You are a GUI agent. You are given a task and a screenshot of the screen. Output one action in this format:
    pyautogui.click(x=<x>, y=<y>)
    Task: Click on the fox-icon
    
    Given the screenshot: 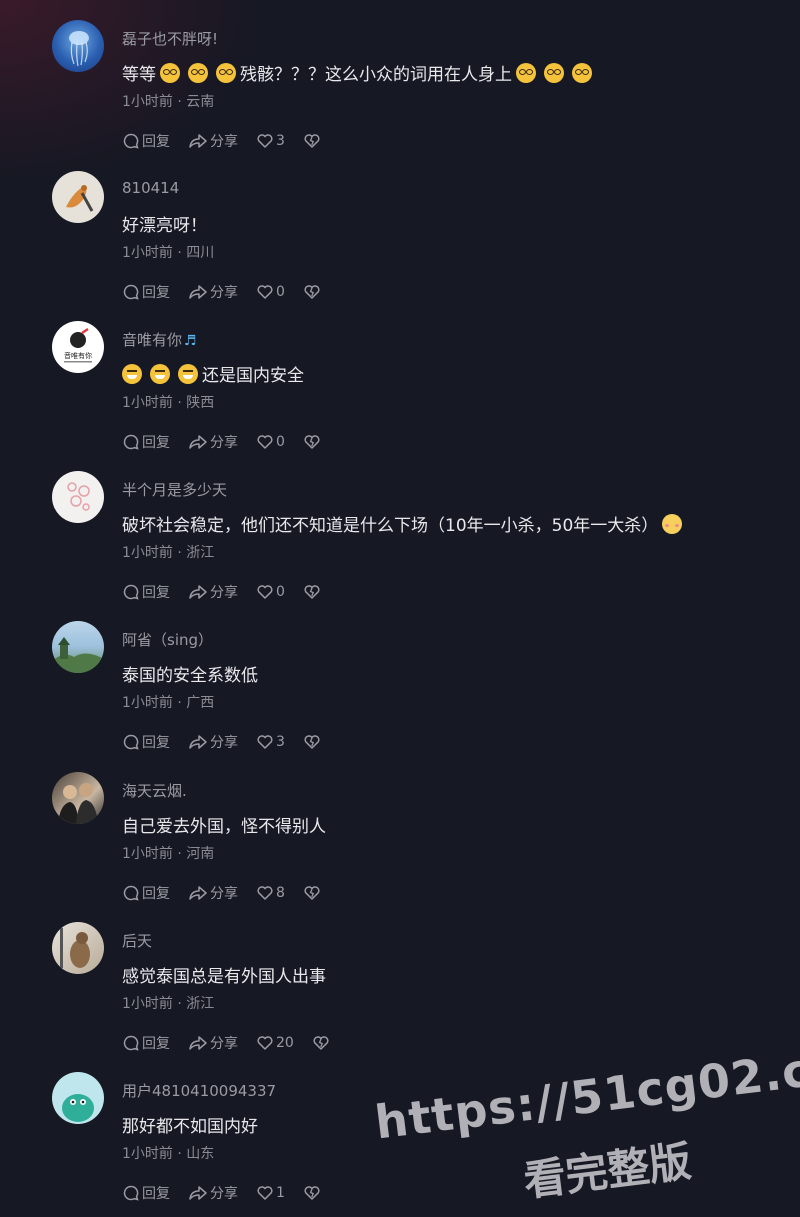 What is the action you would take?
    pyautogui.click(x=80, y=198)
    